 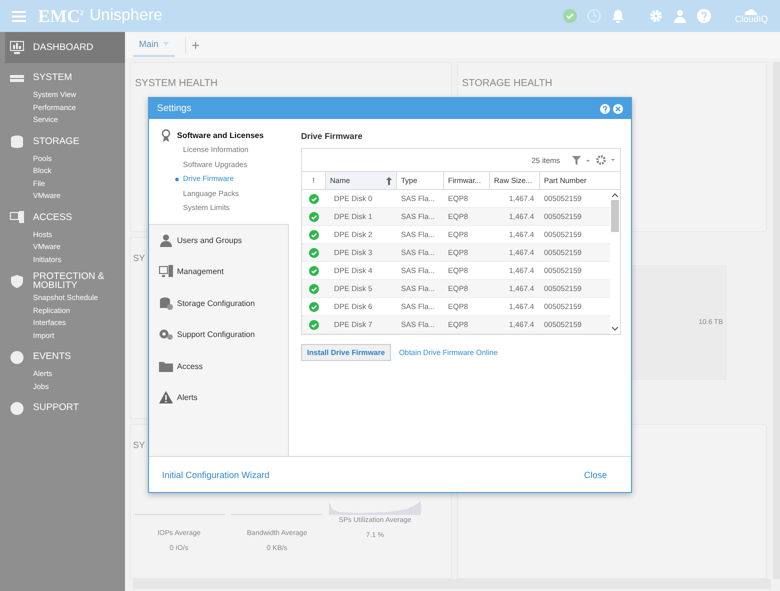 I want to click on product-name: Unisphere, so click(x=126, y=16).